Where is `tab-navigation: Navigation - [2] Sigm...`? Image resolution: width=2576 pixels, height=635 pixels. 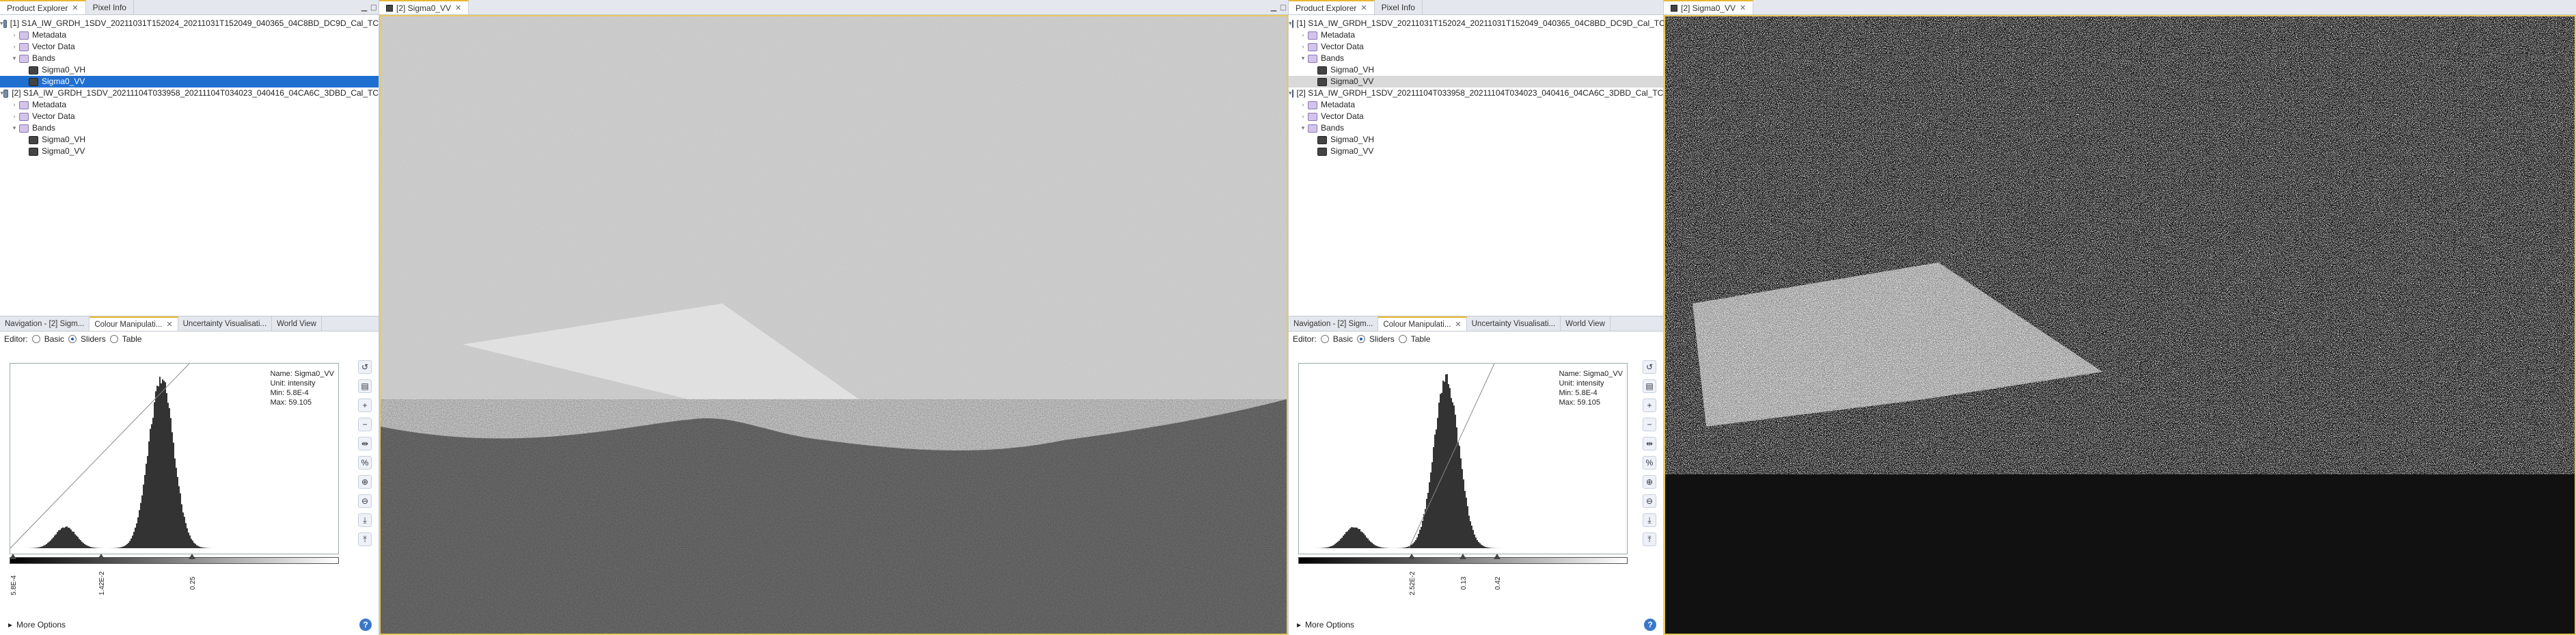
tab-navigation: Navigation - [2] Sigm... is located at coordinates (45, 323).